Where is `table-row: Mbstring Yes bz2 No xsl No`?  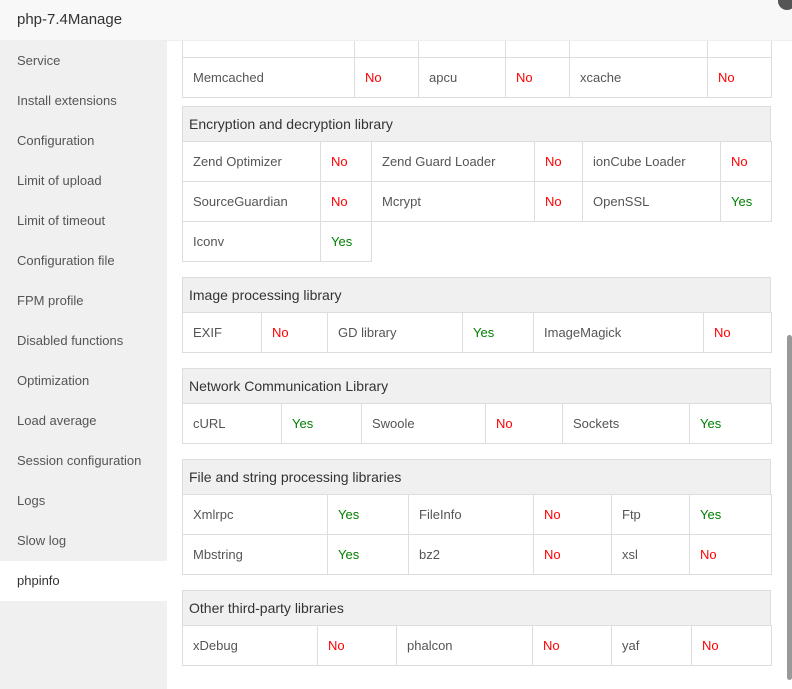 table-row: Mbstring Yes bz2 No xsl No is located at coordinates (477, 554).